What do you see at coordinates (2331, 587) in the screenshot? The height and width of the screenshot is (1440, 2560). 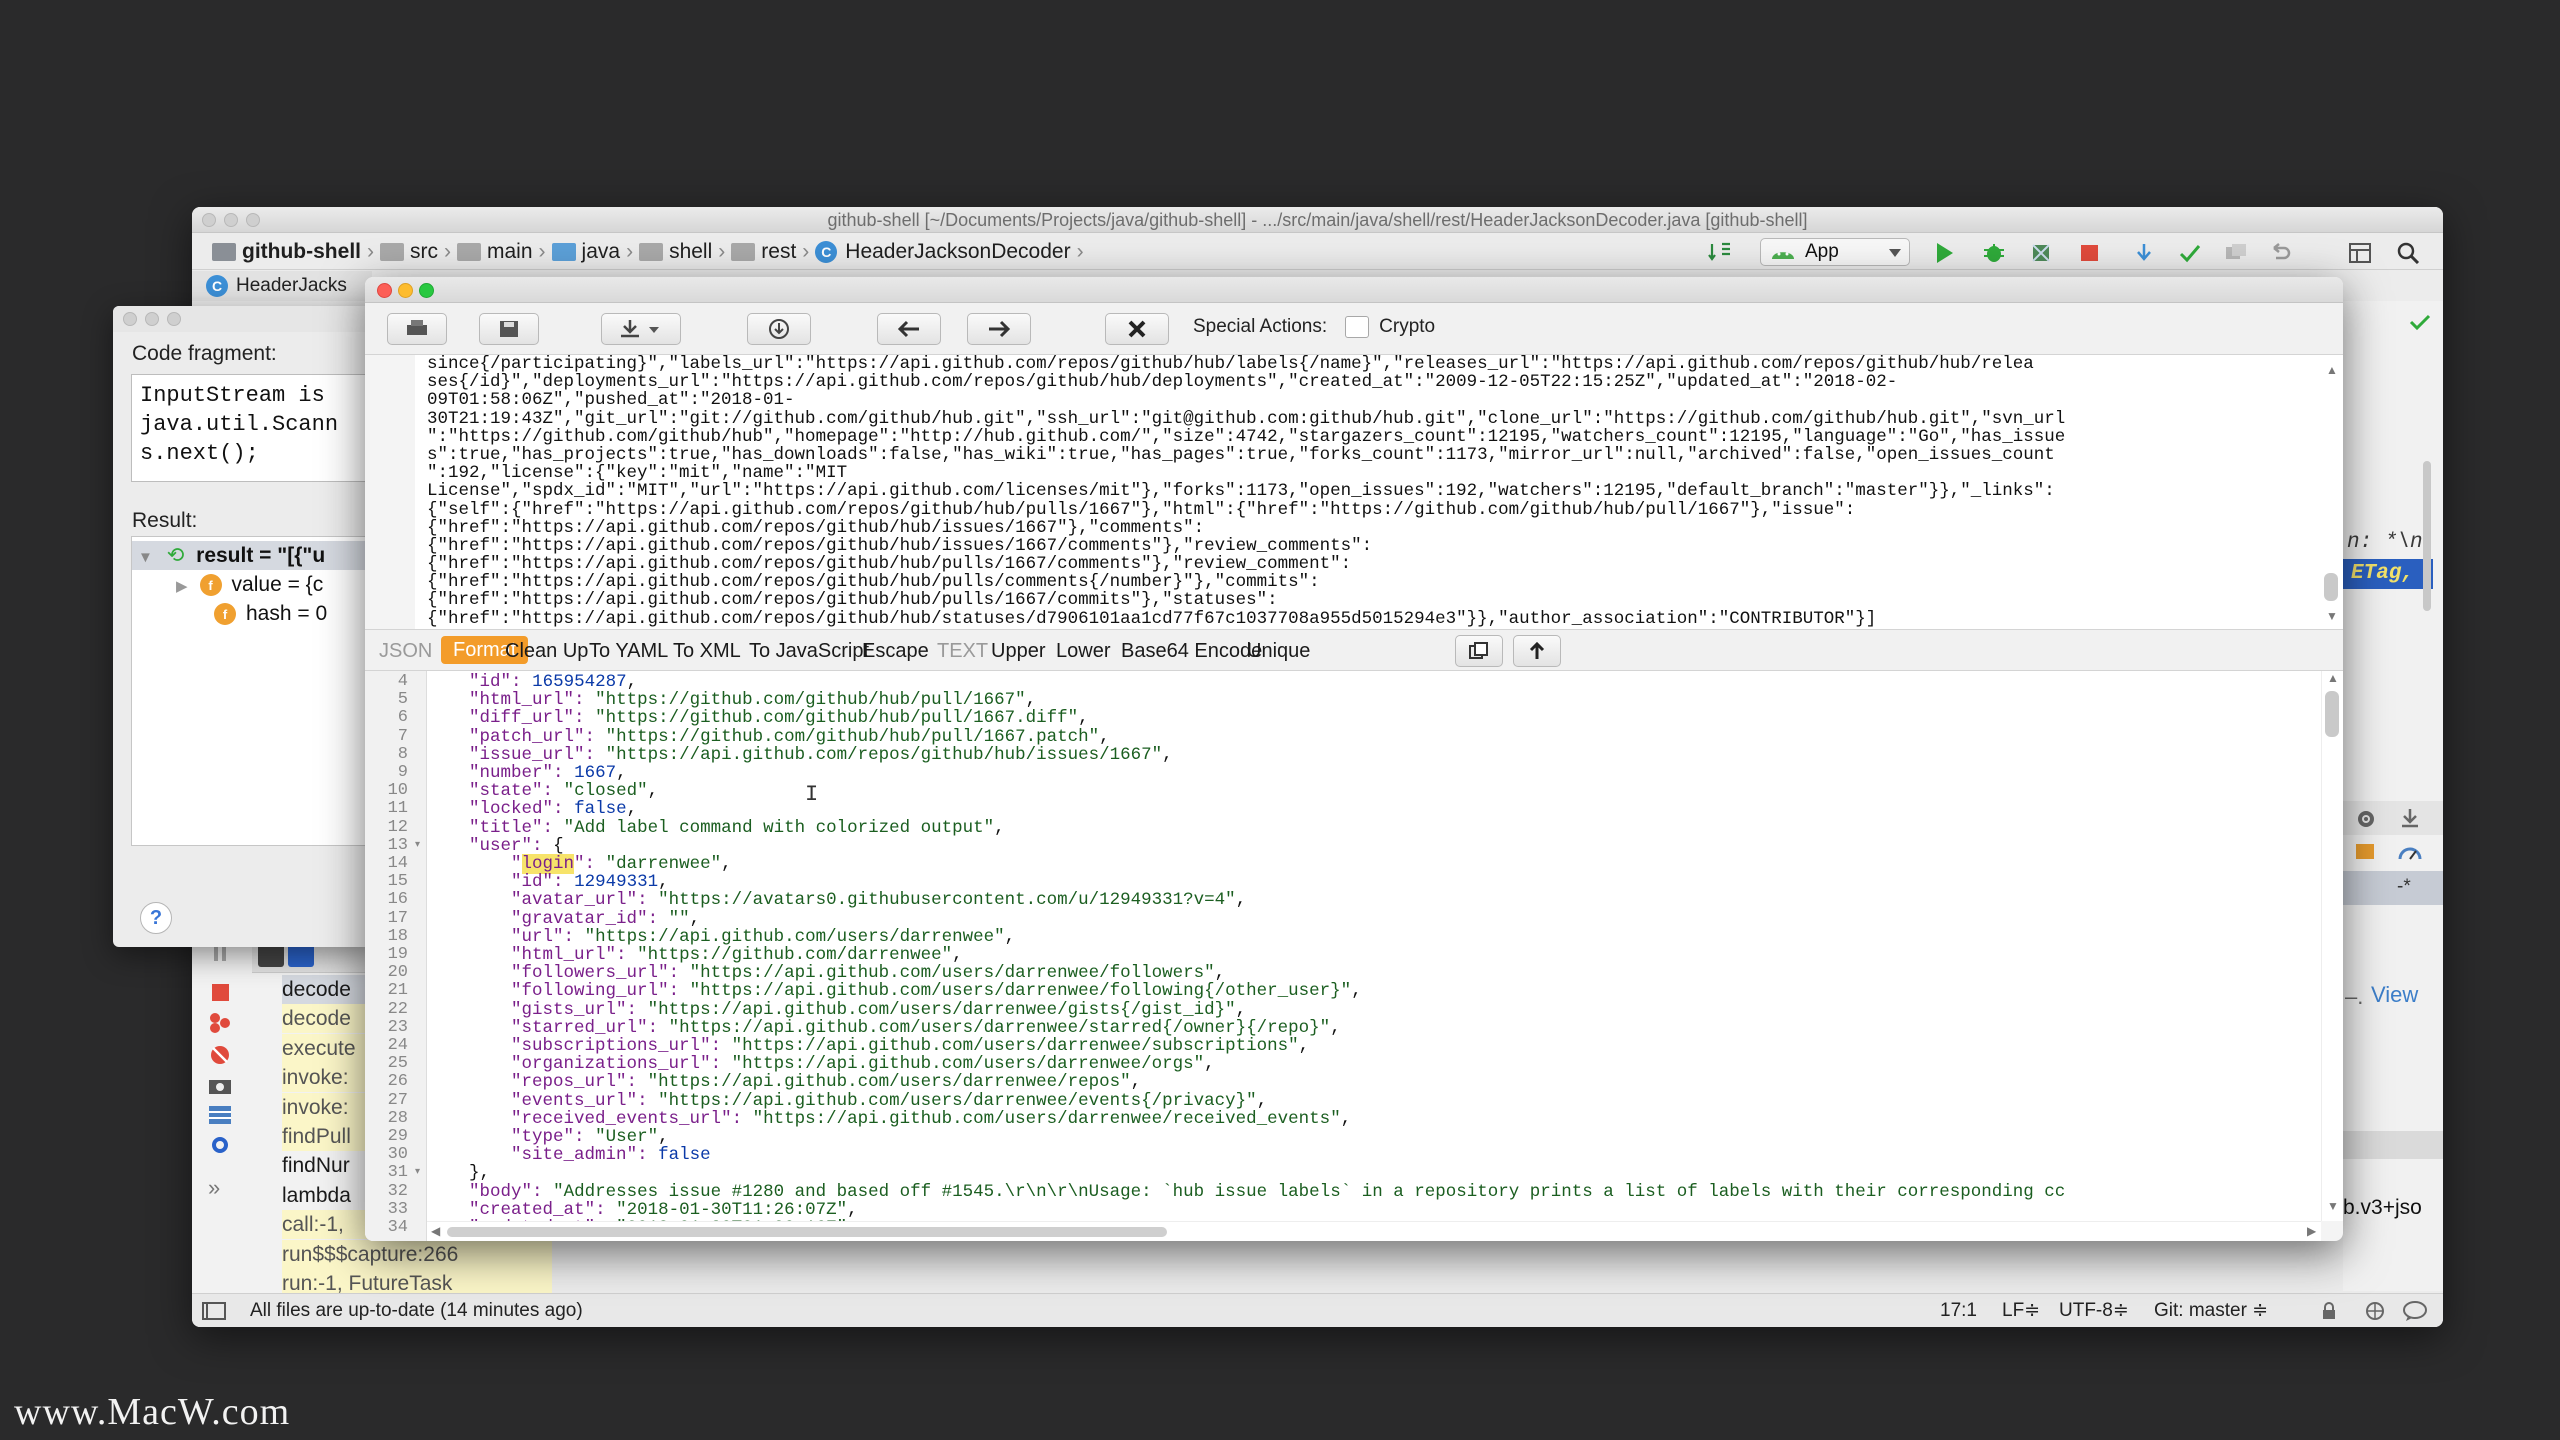 I see `raw-scroll-thumb` at bounding box center [2331, 587].